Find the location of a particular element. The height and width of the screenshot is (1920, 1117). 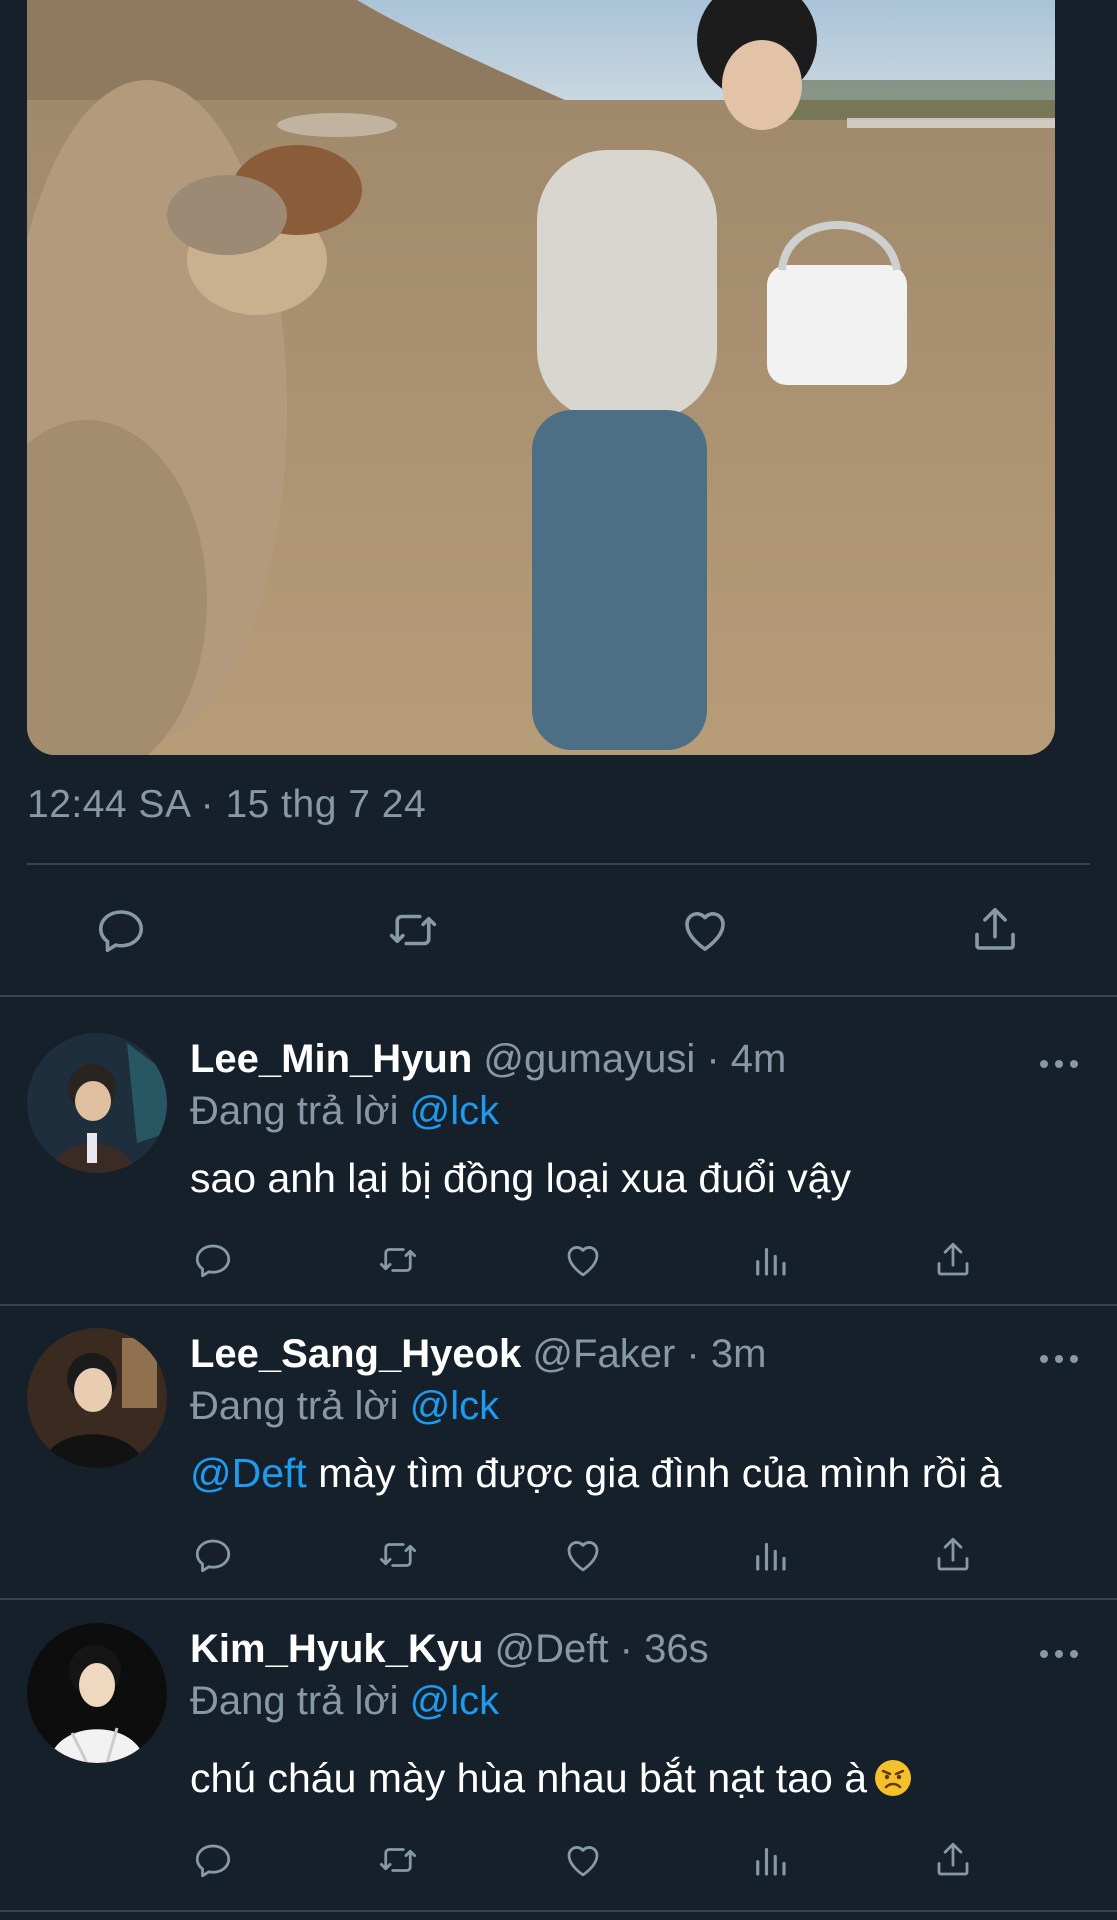

reply-time: 36s is located at coordinates (676, 1649).